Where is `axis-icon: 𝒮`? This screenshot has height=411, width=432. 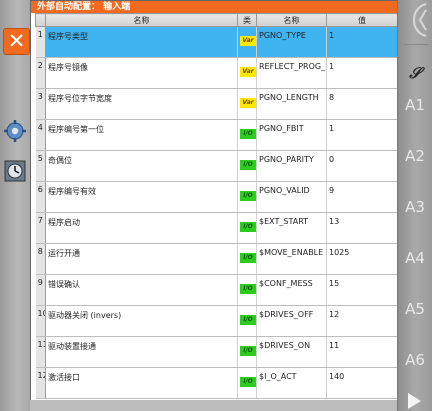 axis-icon: 𝒮 is located at coordinates (415, 73).